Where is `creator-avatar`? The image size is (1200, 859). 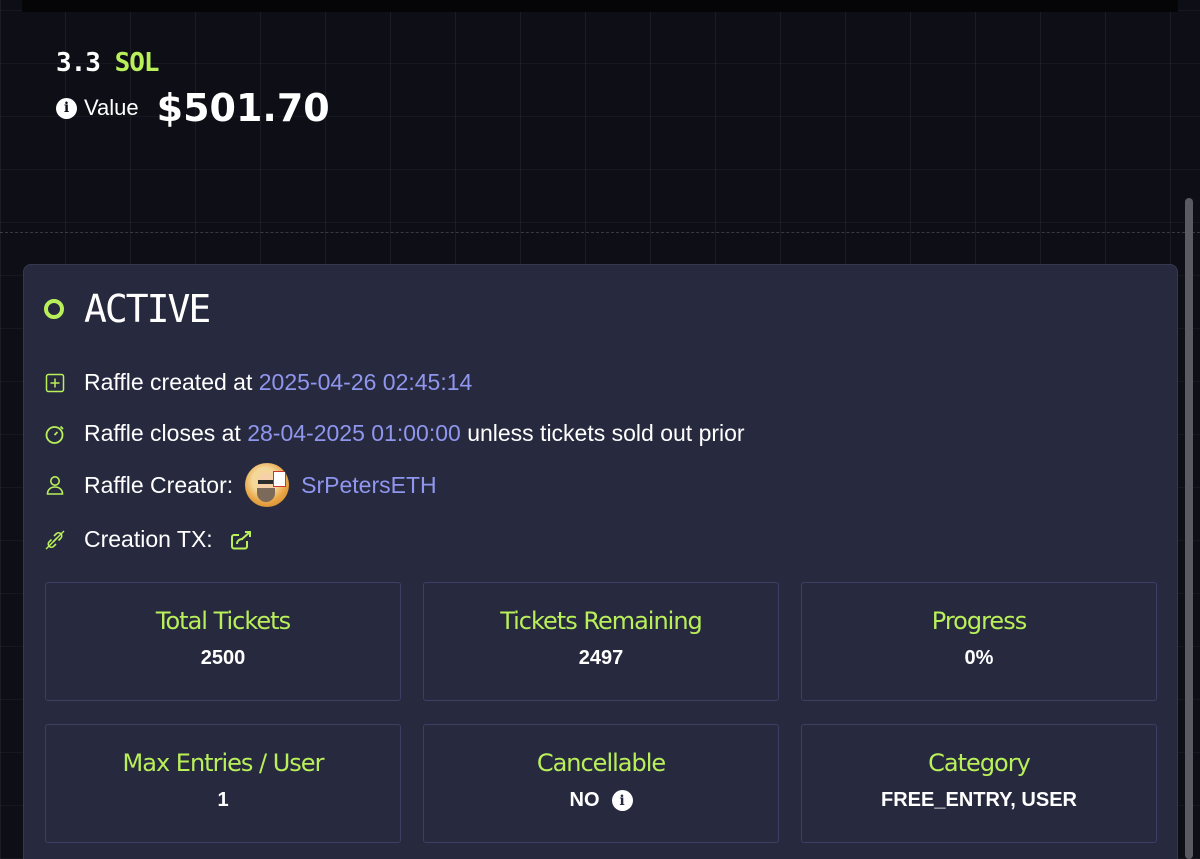
creator-avatar is located at coordinates (267, 485).